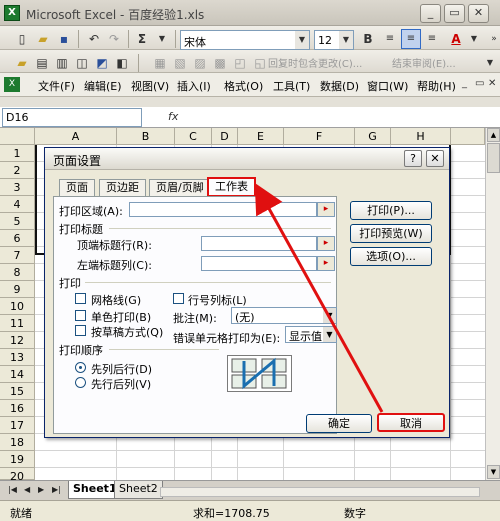  Describe the element at coordinates (319, 297) in the screenshot. I see `annotation-arrow-icon` at that location.